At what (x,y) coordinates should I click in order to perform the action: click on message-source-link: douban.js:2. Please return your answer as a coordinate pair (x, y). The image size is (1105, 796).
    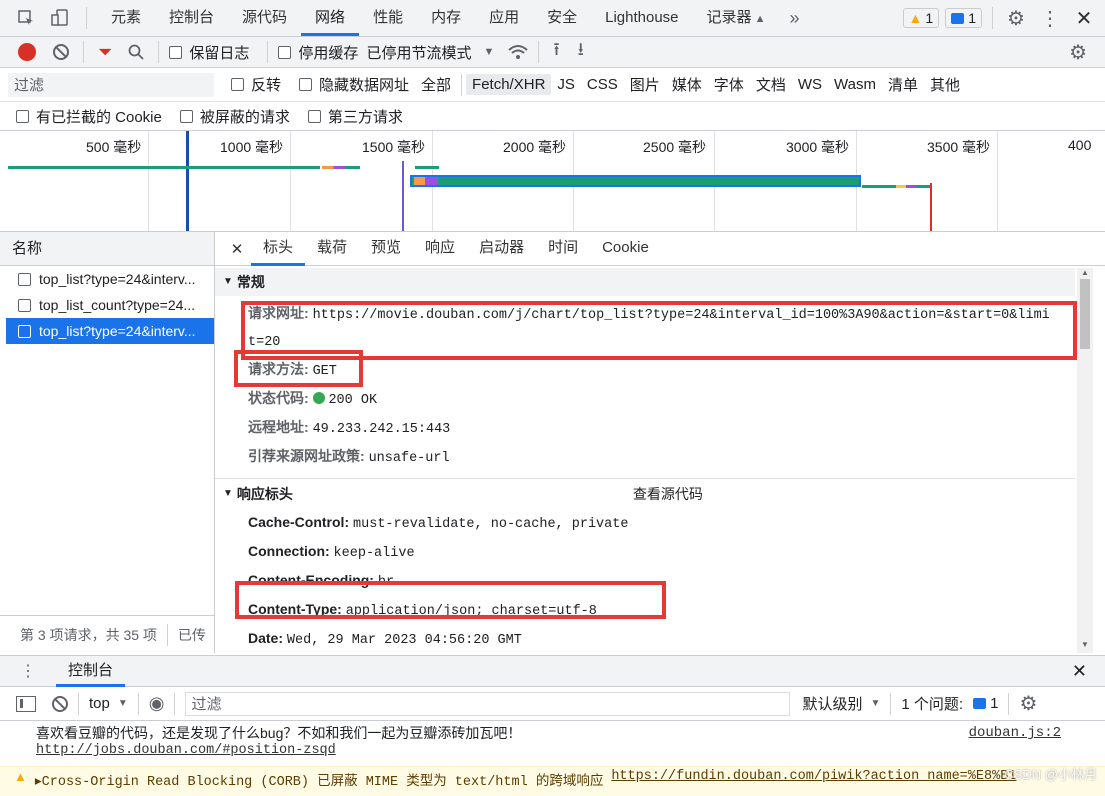
    Looking at the image, I should click on (1015, 733).